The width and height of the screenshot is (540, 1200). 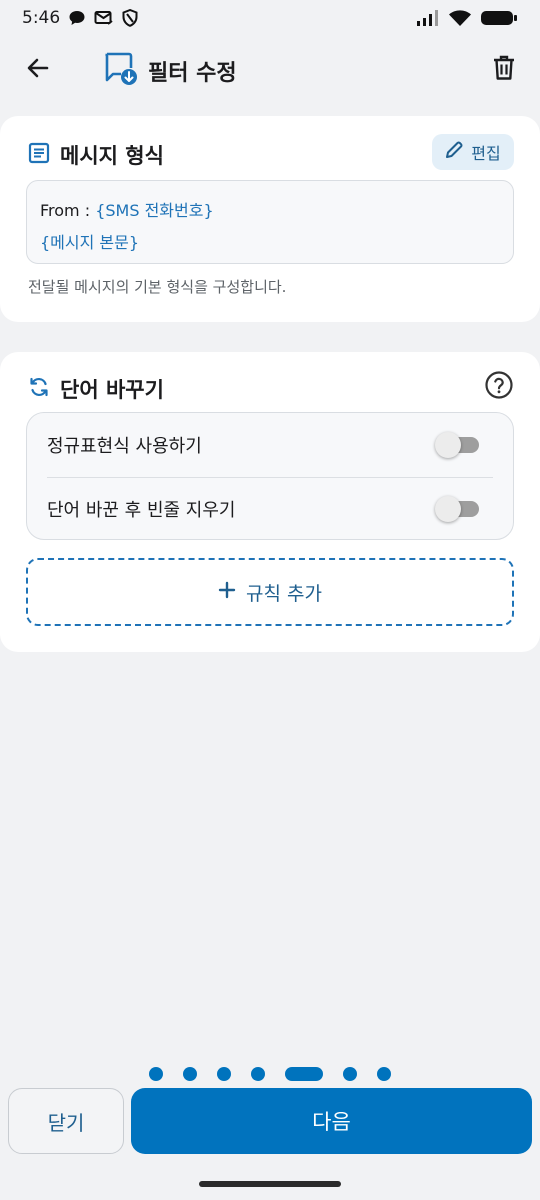 I want to click on add-rule-label: 규칙 추가, so click(x=284, y=593).